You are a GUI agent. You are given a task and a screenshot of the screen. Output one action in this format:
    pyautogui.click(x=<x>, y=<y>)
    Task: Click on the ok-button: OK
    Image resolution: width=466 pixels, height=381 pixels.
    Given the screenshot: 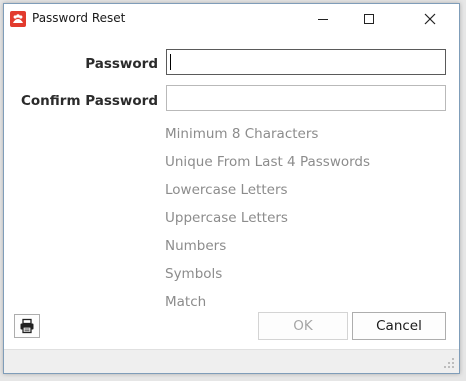 What is the action you would take?
    pyautogui.click(x=303, y=326)
    